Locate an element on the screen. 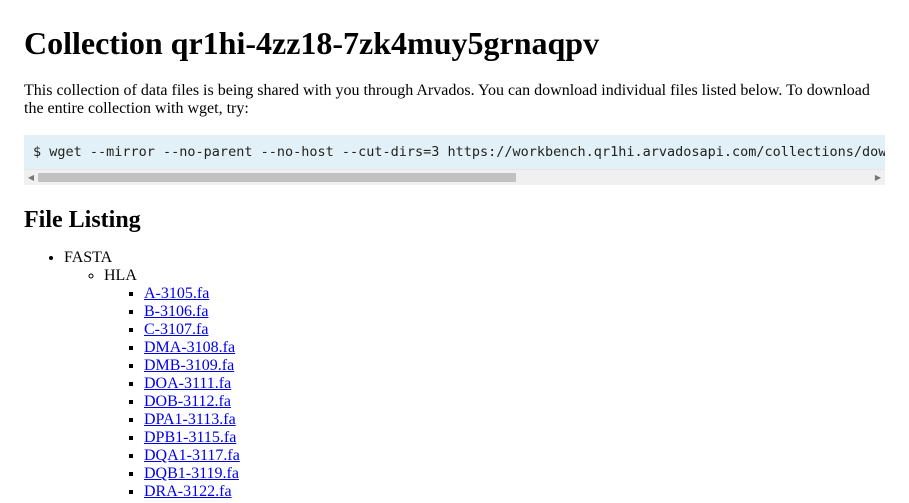  file-item: C-3107.fa is located at coordinates (514, 330).